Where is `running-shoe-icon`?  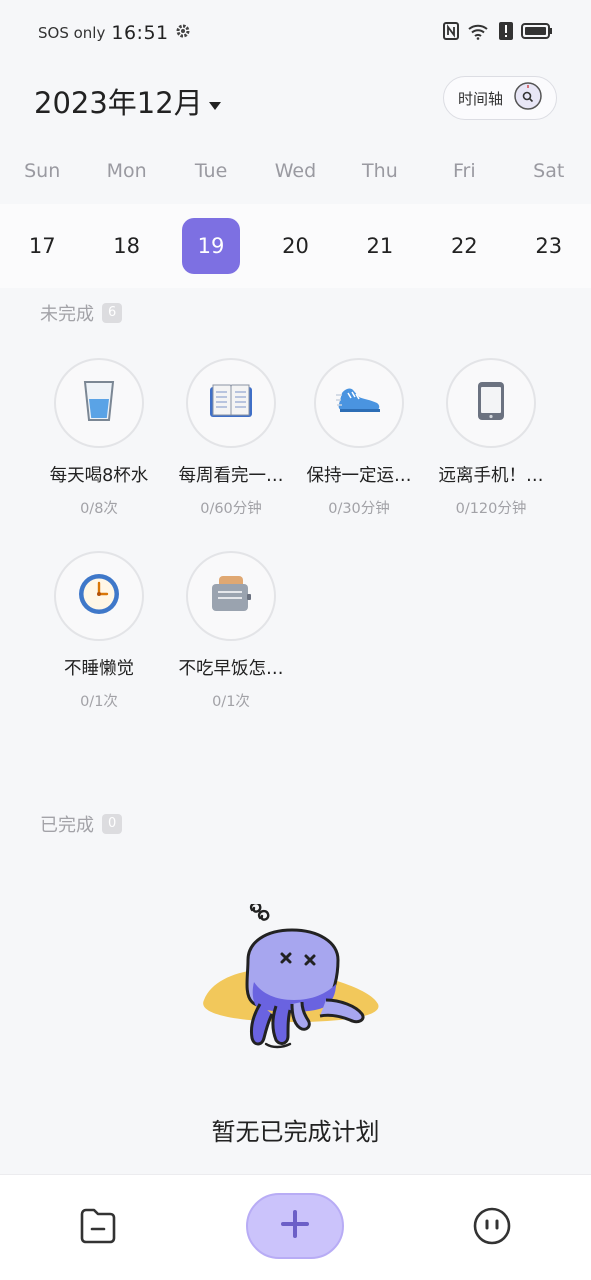 running-shoe-icon is located at coordinates (359, 403).